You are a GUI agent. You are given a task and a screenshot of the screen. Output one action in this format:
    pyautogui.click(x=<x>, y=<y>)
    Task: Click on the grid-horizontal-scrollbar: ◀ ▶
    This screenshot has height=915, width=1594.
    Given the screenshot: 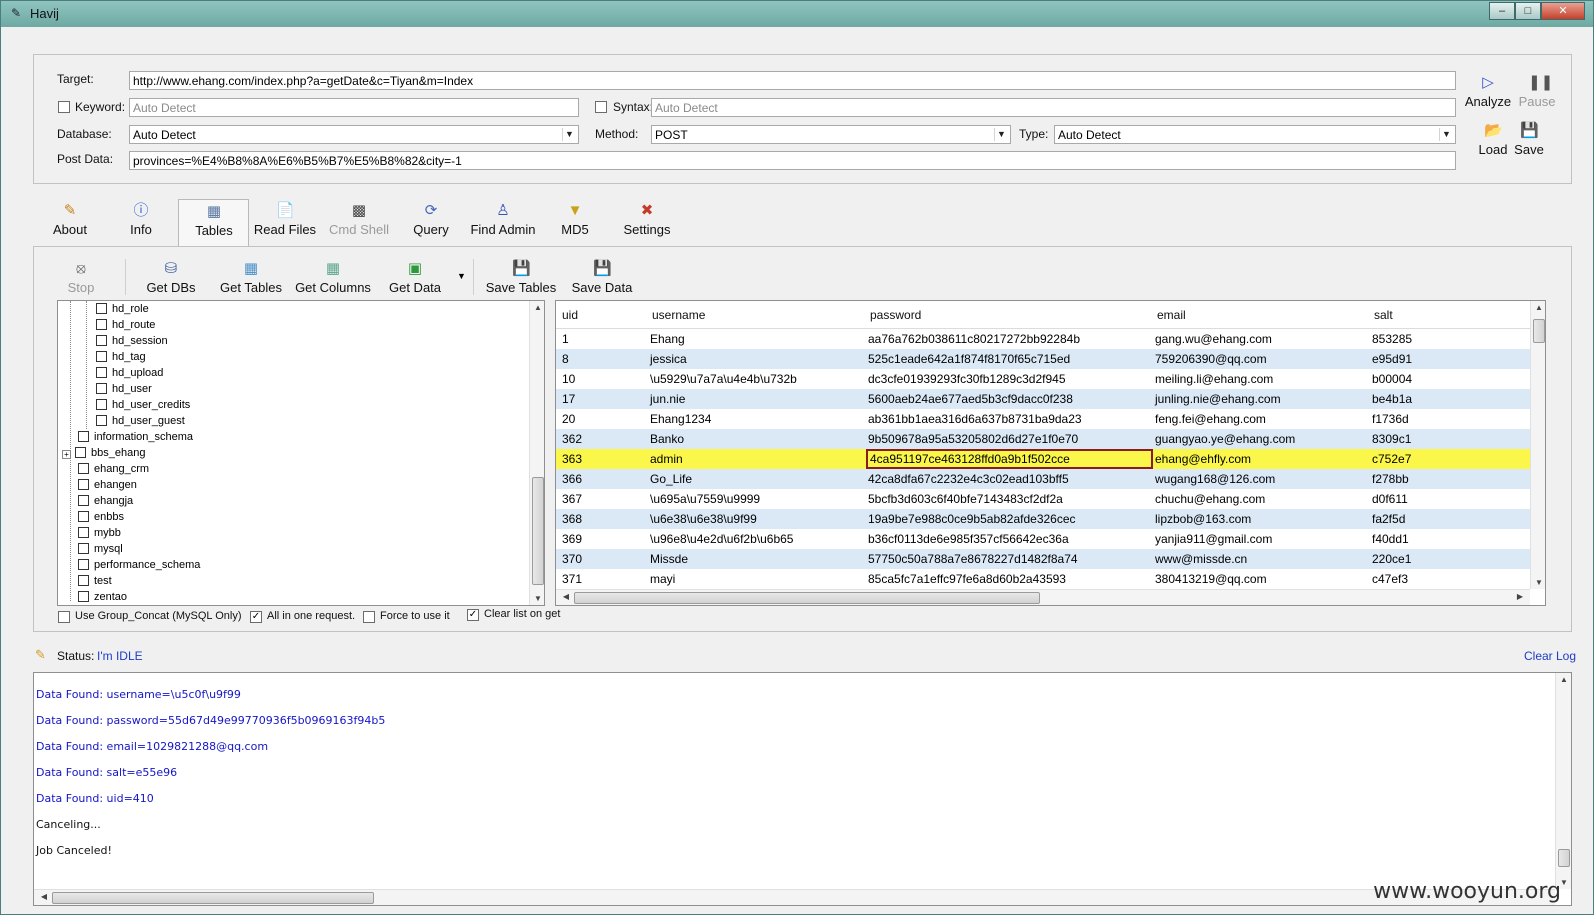 What is the action you would take?
    pyautogui.click(x=1043, y=597)
    